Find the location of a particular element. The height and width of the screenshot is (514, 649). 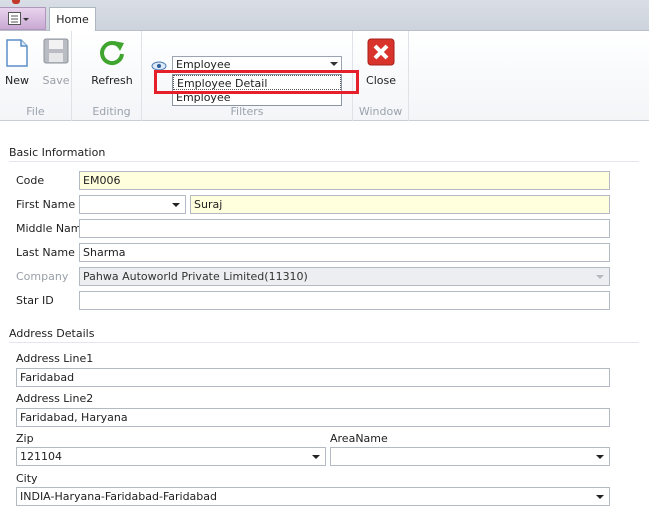

refresh-button: Refresh is located at coordinates (112, 62).